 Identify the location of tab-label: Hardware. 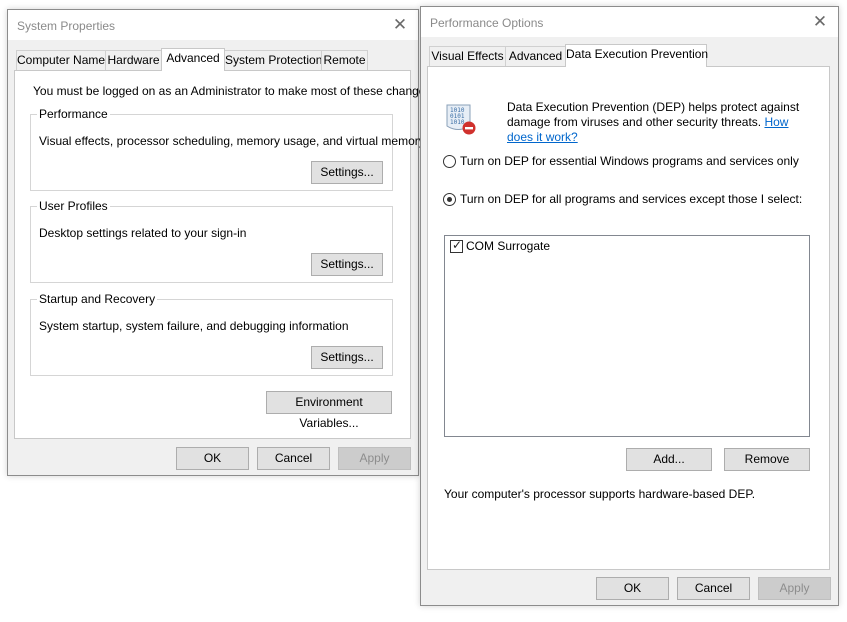
(133, 60).